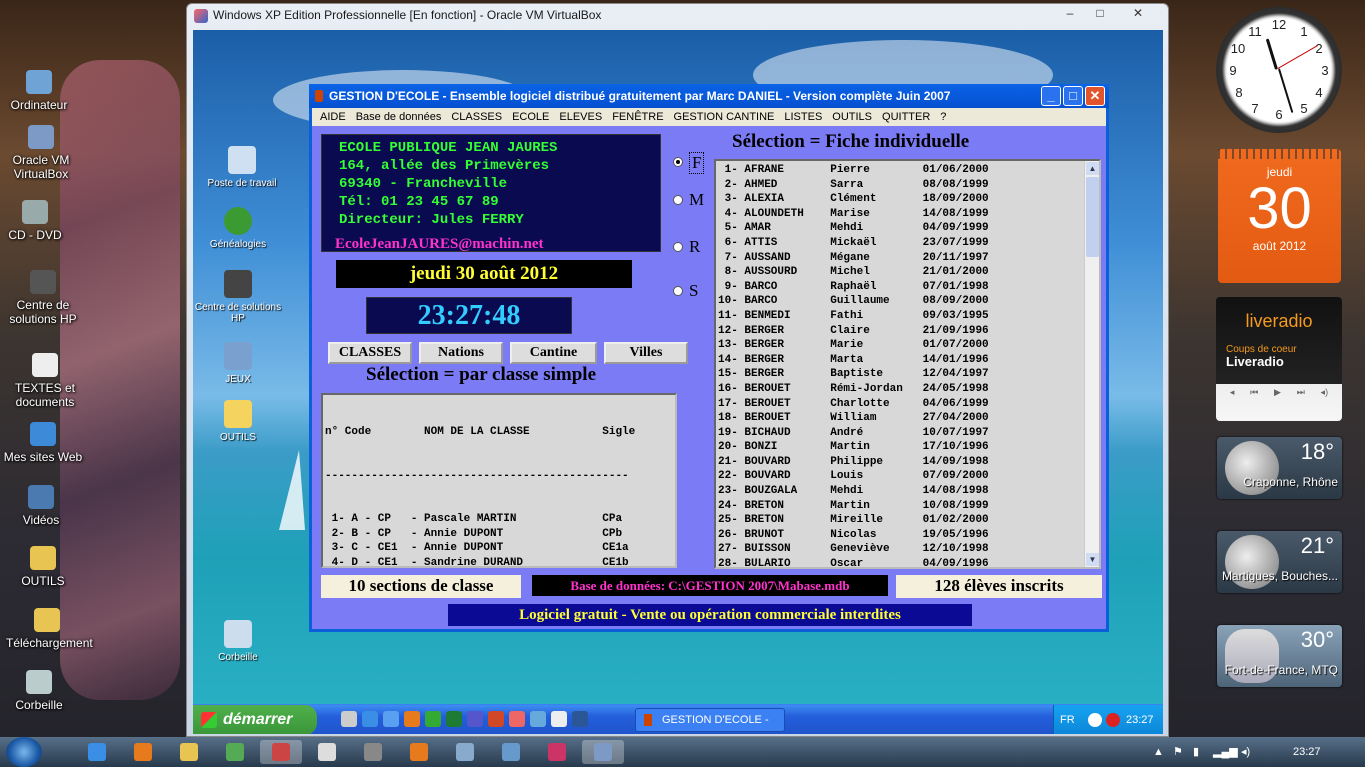 The width and height of the screenshot is (1365, 767). I want to click on desktop-icon-videos: Vidéos, so click(41, 506).